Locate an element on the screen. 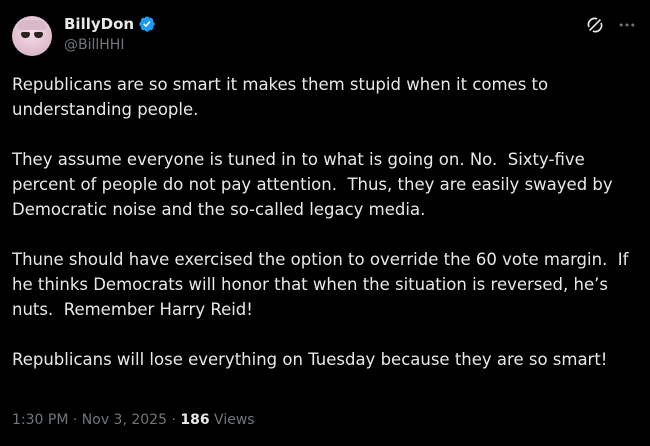  tweet-date: Nov 3, 2025 is located at coordinates (124, 420).